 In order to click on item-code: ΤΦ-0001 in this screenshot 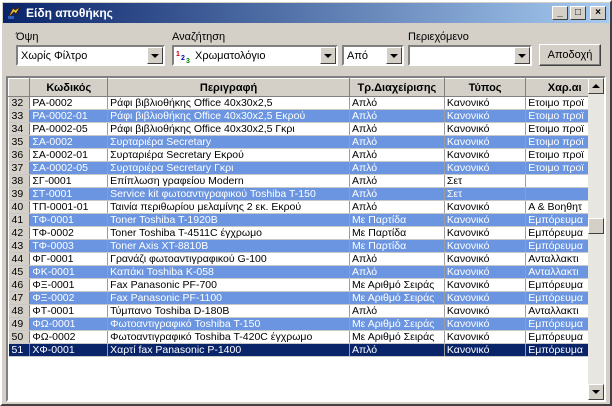, I will do `click(69, 220)`.